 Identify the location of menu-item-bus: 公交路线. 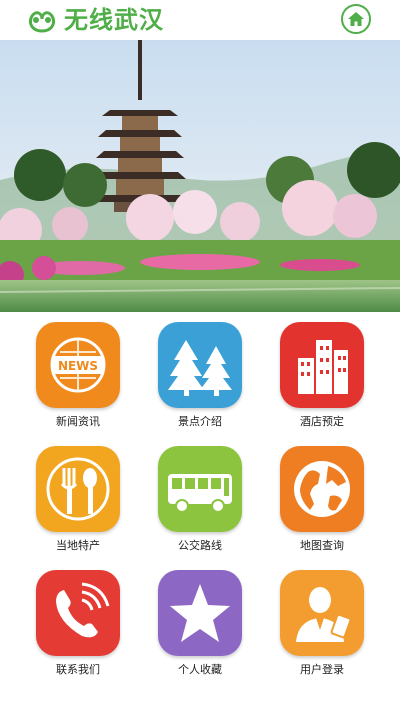
(200, 499).